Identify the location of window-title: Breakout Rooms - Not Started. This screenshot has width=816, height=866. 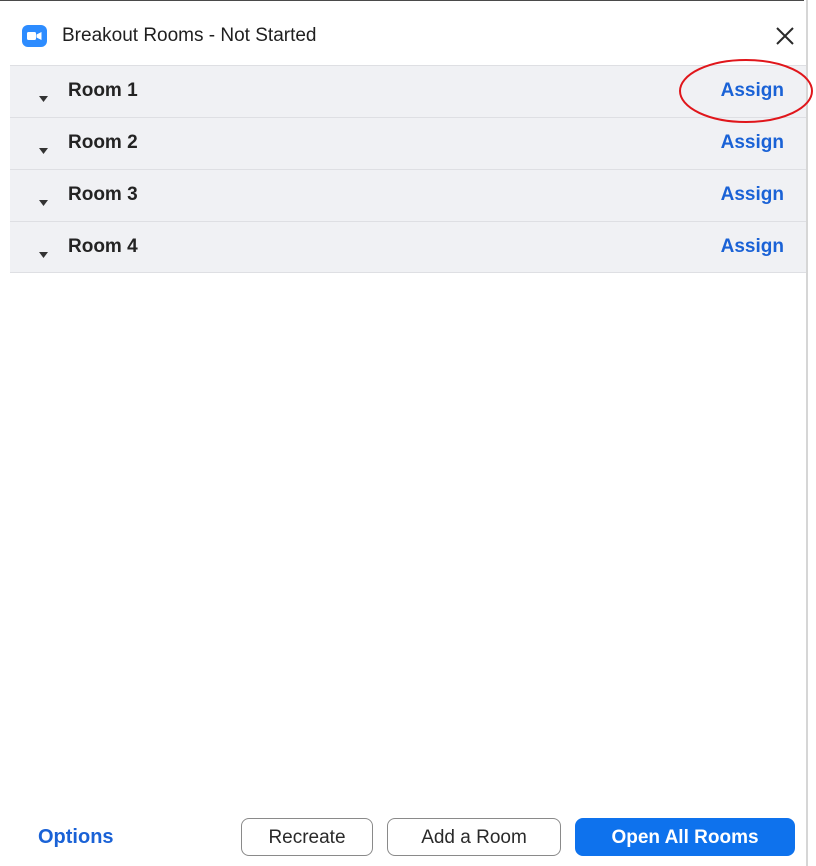
(189, 35).